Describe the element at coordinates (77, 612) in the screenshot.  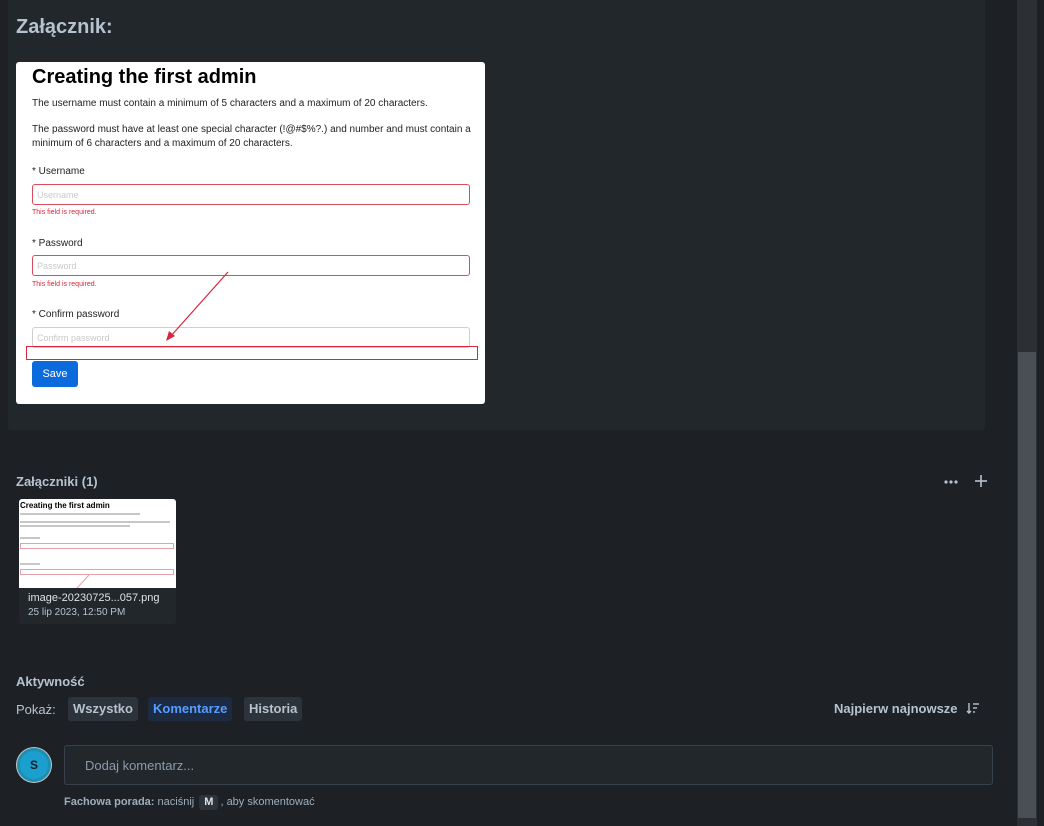
I see `attachment-date: 25 lip 2023, 12:50 PM` at that location.